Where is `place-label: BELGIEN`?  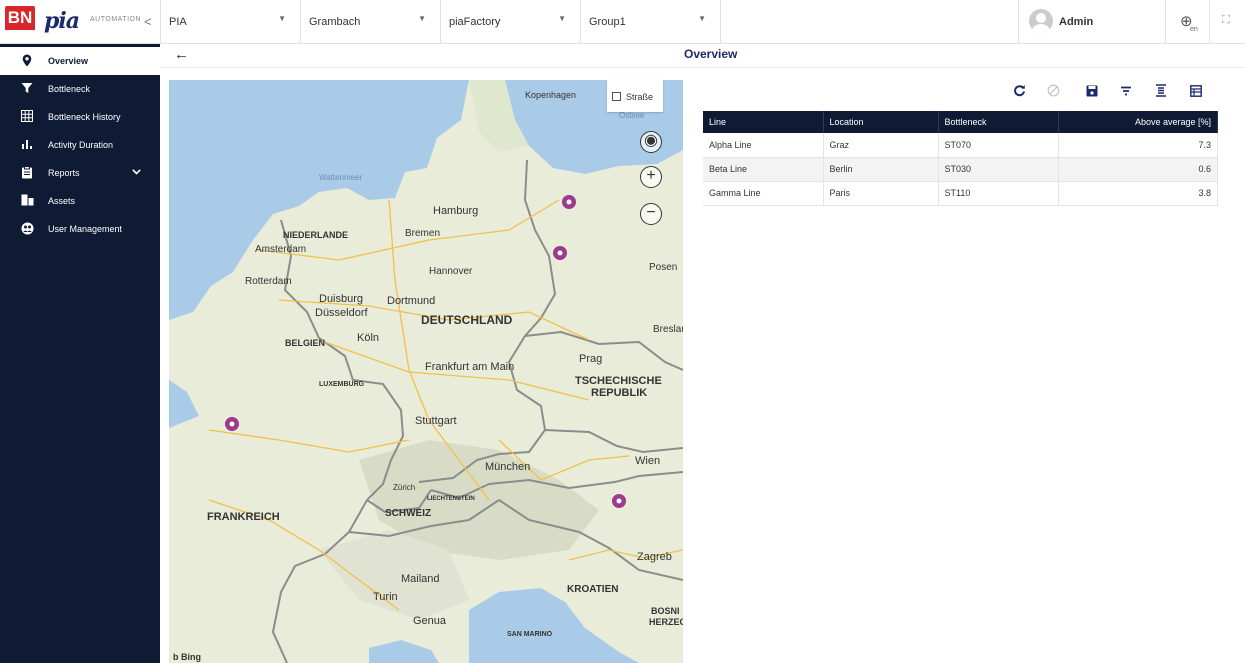
place-label: BELGIEN is located at coordinates (305, 343).